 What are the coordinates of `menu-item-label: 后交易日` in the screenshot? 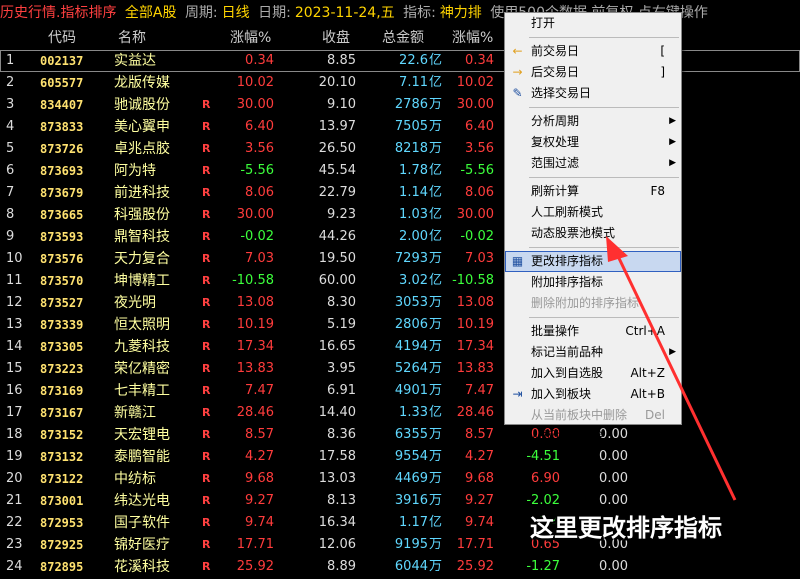 It's located at (555, 72).